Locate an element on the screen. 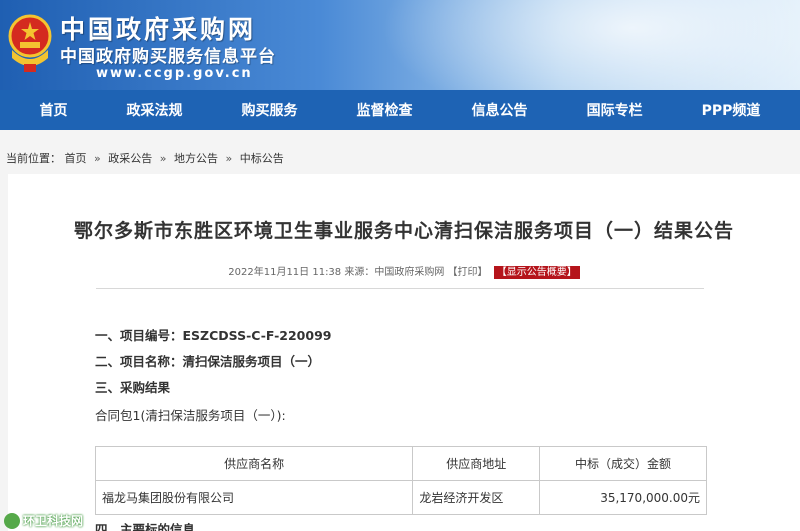  site-url: www.ccgp.gov.cn is located at coordinates (174, 73).